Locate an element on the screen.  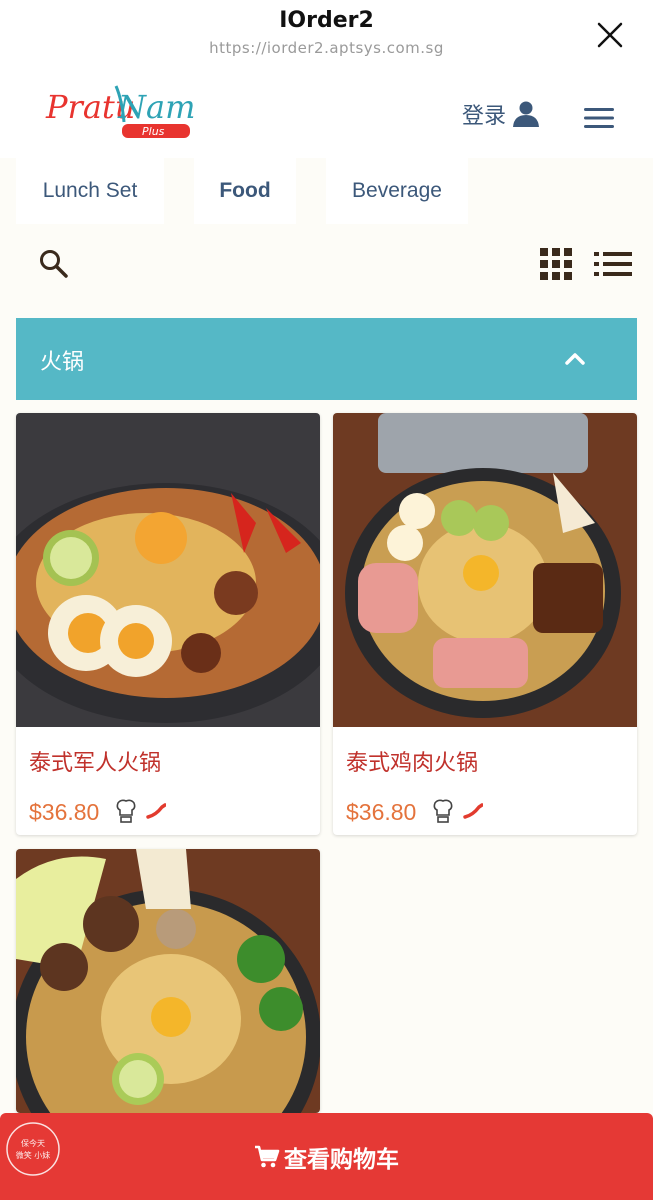
svg-text: Nam is located at coordinates (155, 107).